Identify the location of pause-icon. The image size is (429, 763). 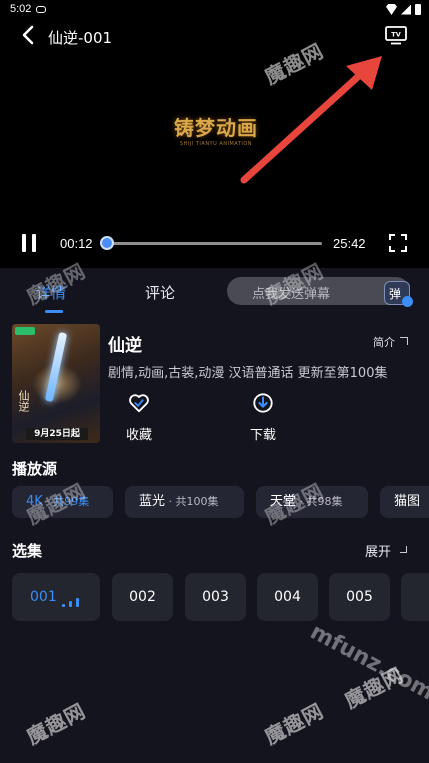
(30, 243).